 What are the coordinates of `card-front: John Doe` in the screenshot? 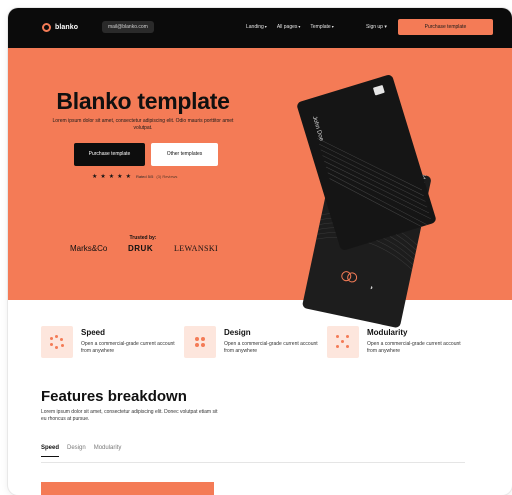 It's located at (366, 162).